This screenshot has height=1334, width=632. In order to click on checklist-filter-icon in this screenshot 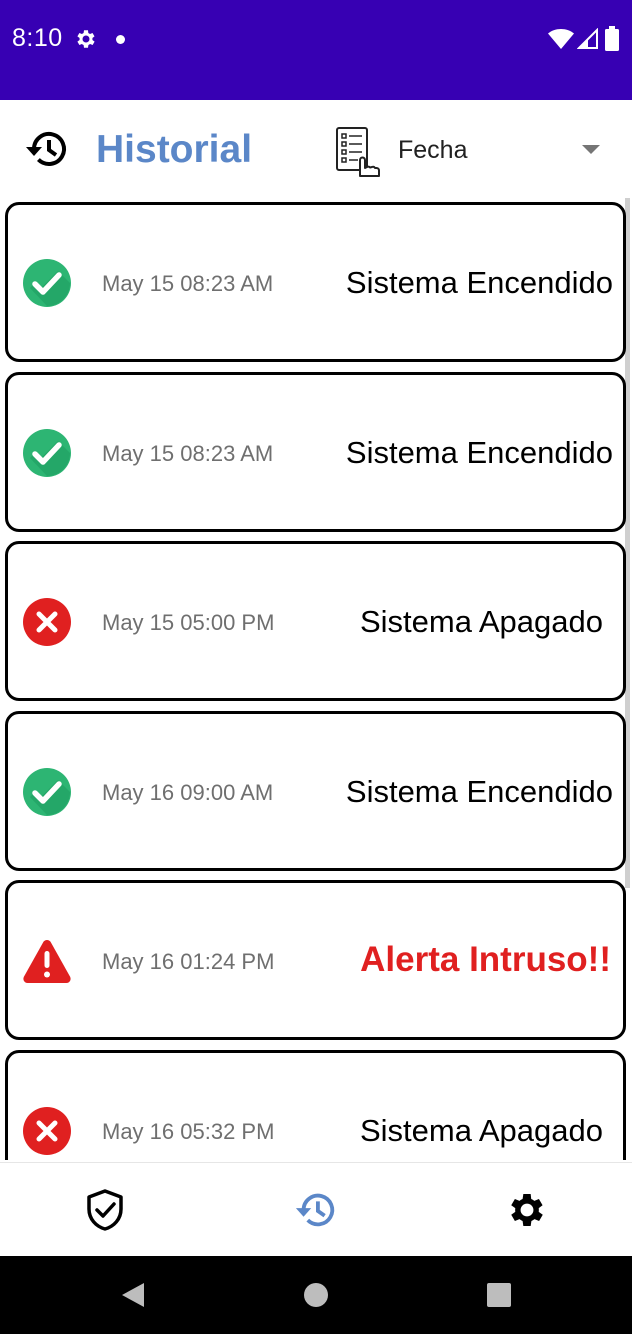, I will do `click(357, 152)`.